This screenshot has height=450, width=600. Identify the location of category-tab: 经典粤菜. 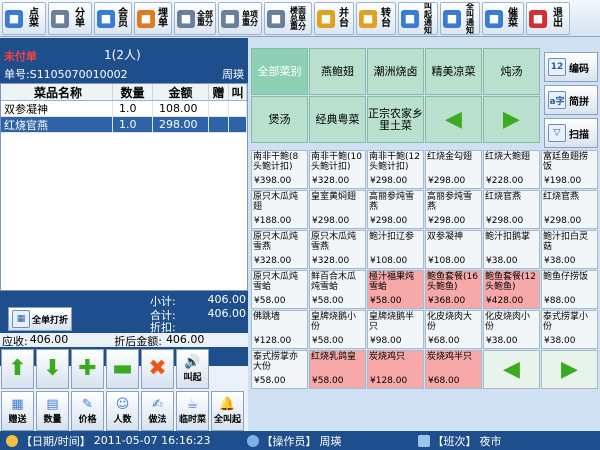
(337, 119).